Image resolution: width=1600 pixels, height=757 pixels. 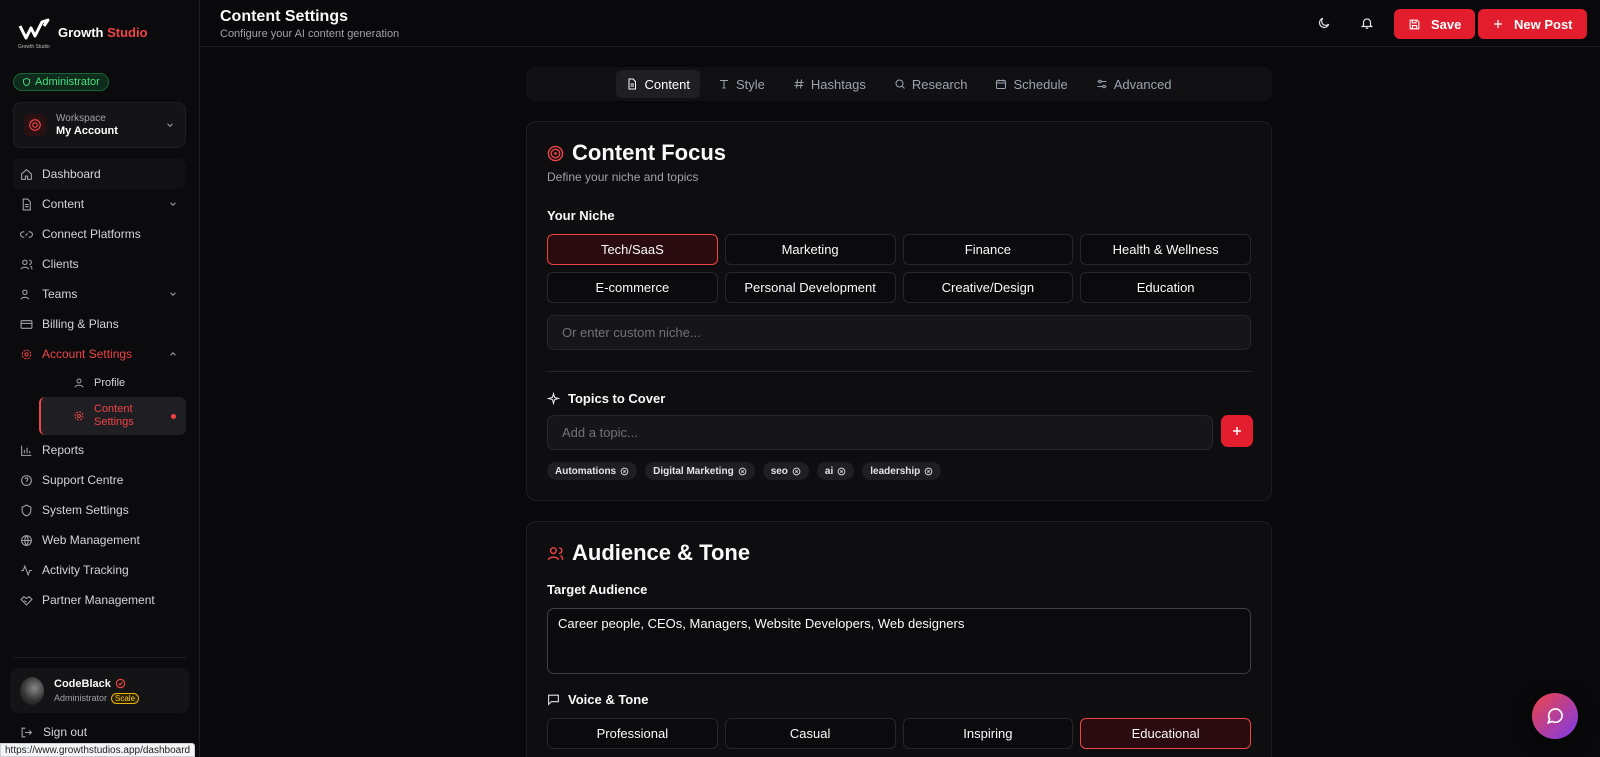 What do you see at coordinates (99, 174) in the screenshot?
I see `sidebar-item-dashboard: Dashboard` at bounding box center [99, 174].